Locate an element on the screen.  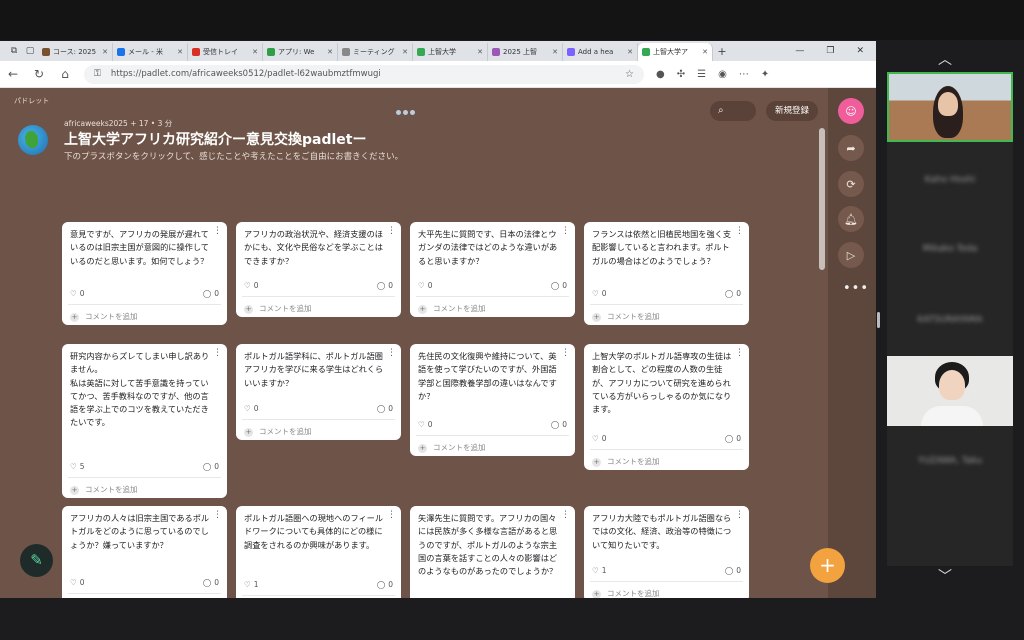
copilot-icon: ✦ is located at coordinates (765, 74).